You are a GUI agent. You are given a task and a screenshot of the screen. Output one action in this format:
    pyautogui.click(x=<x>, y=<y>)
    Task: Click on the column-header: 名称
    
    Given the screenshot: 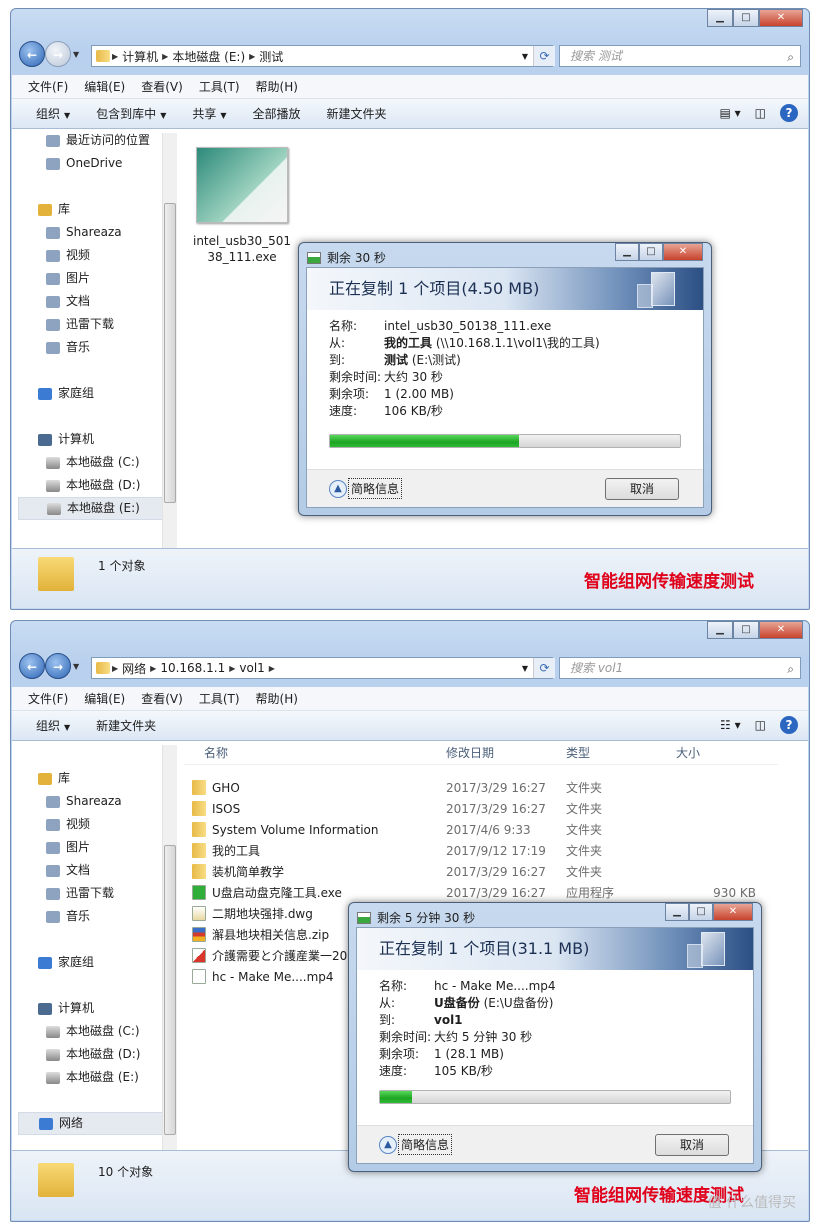 What is the action you would take?
    pyautogui.click(x=315, y=752)
    